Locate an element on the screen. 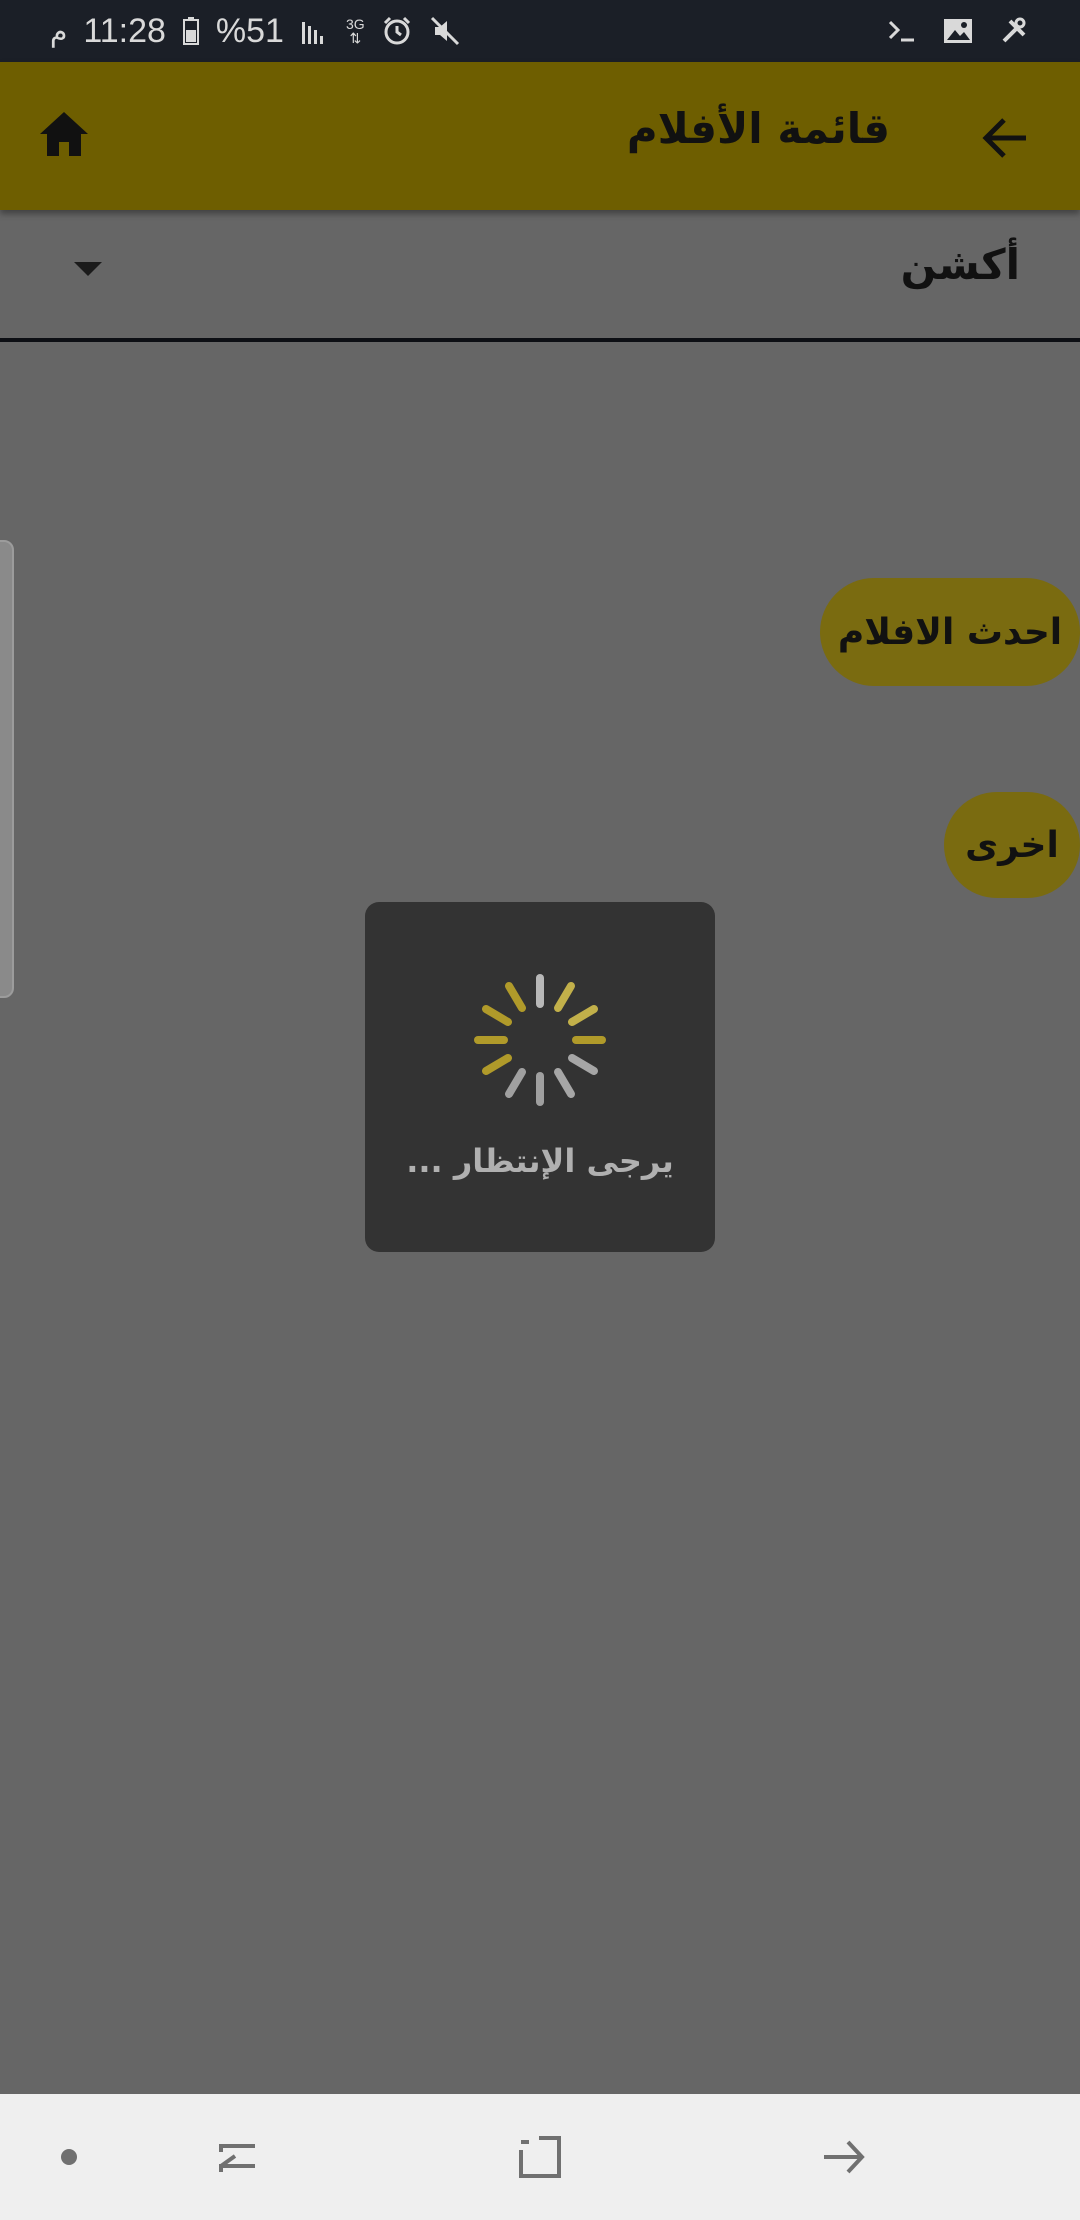  home-nav-button is located at coordinates (540, 2157).